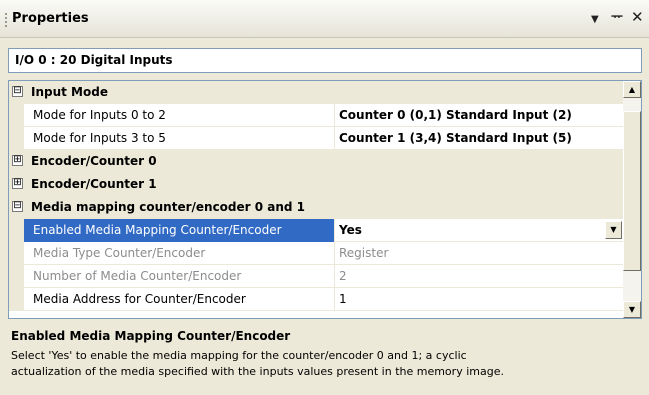 The height and width of the screenshot is (395, 649). Describe the element at coordinates (632, 191) in the screenshot. I see `scroll-thumb` at that location.